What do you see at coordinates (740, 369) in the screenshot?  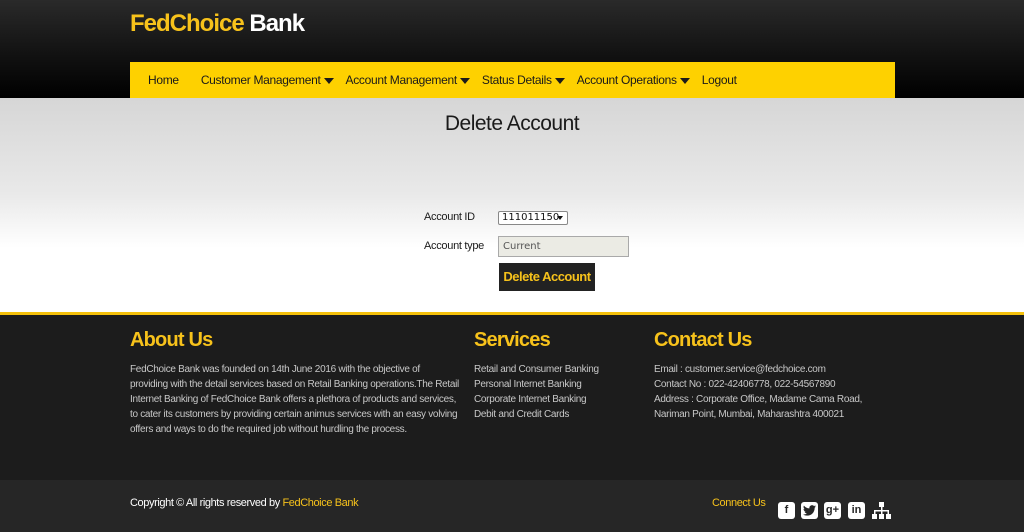 I see `contact-email: Email : customer.service@fedchoice.com` at bounding box center [740, 369].